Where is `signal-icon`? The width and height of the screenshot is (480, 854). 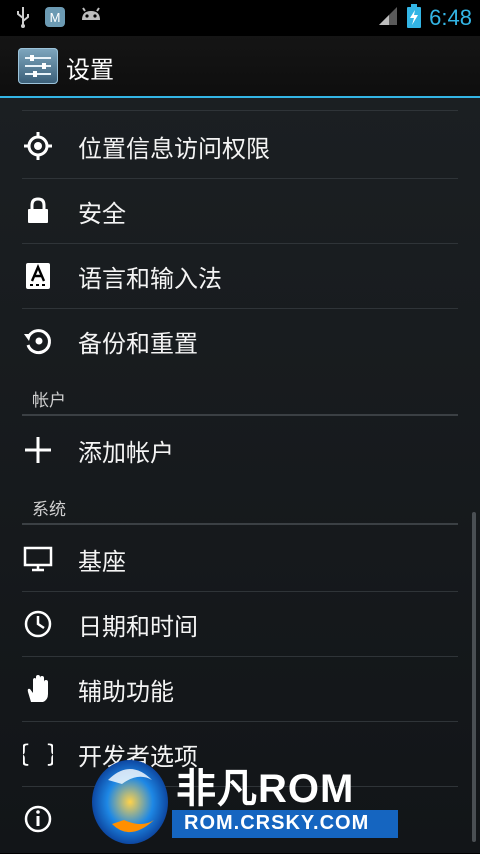 signal-icon is located at coordinates (388, 18).